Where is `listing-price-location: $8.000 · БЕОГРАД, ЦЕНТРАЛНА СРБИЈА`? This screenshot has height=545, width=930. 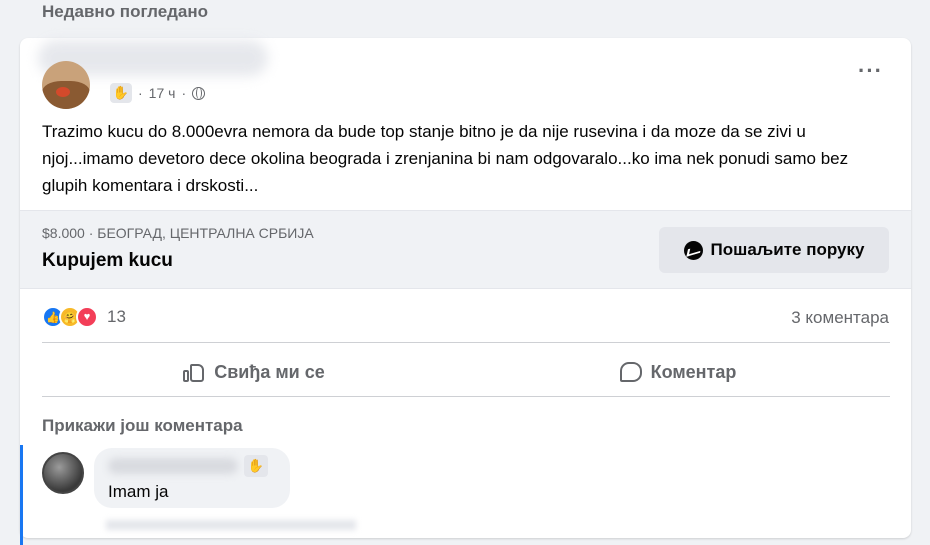
listing-price-location: $8.000 · БЕОГРАД, ЦЕНТРАЛНА СРБИЈА is located at coordinates (178, 233).